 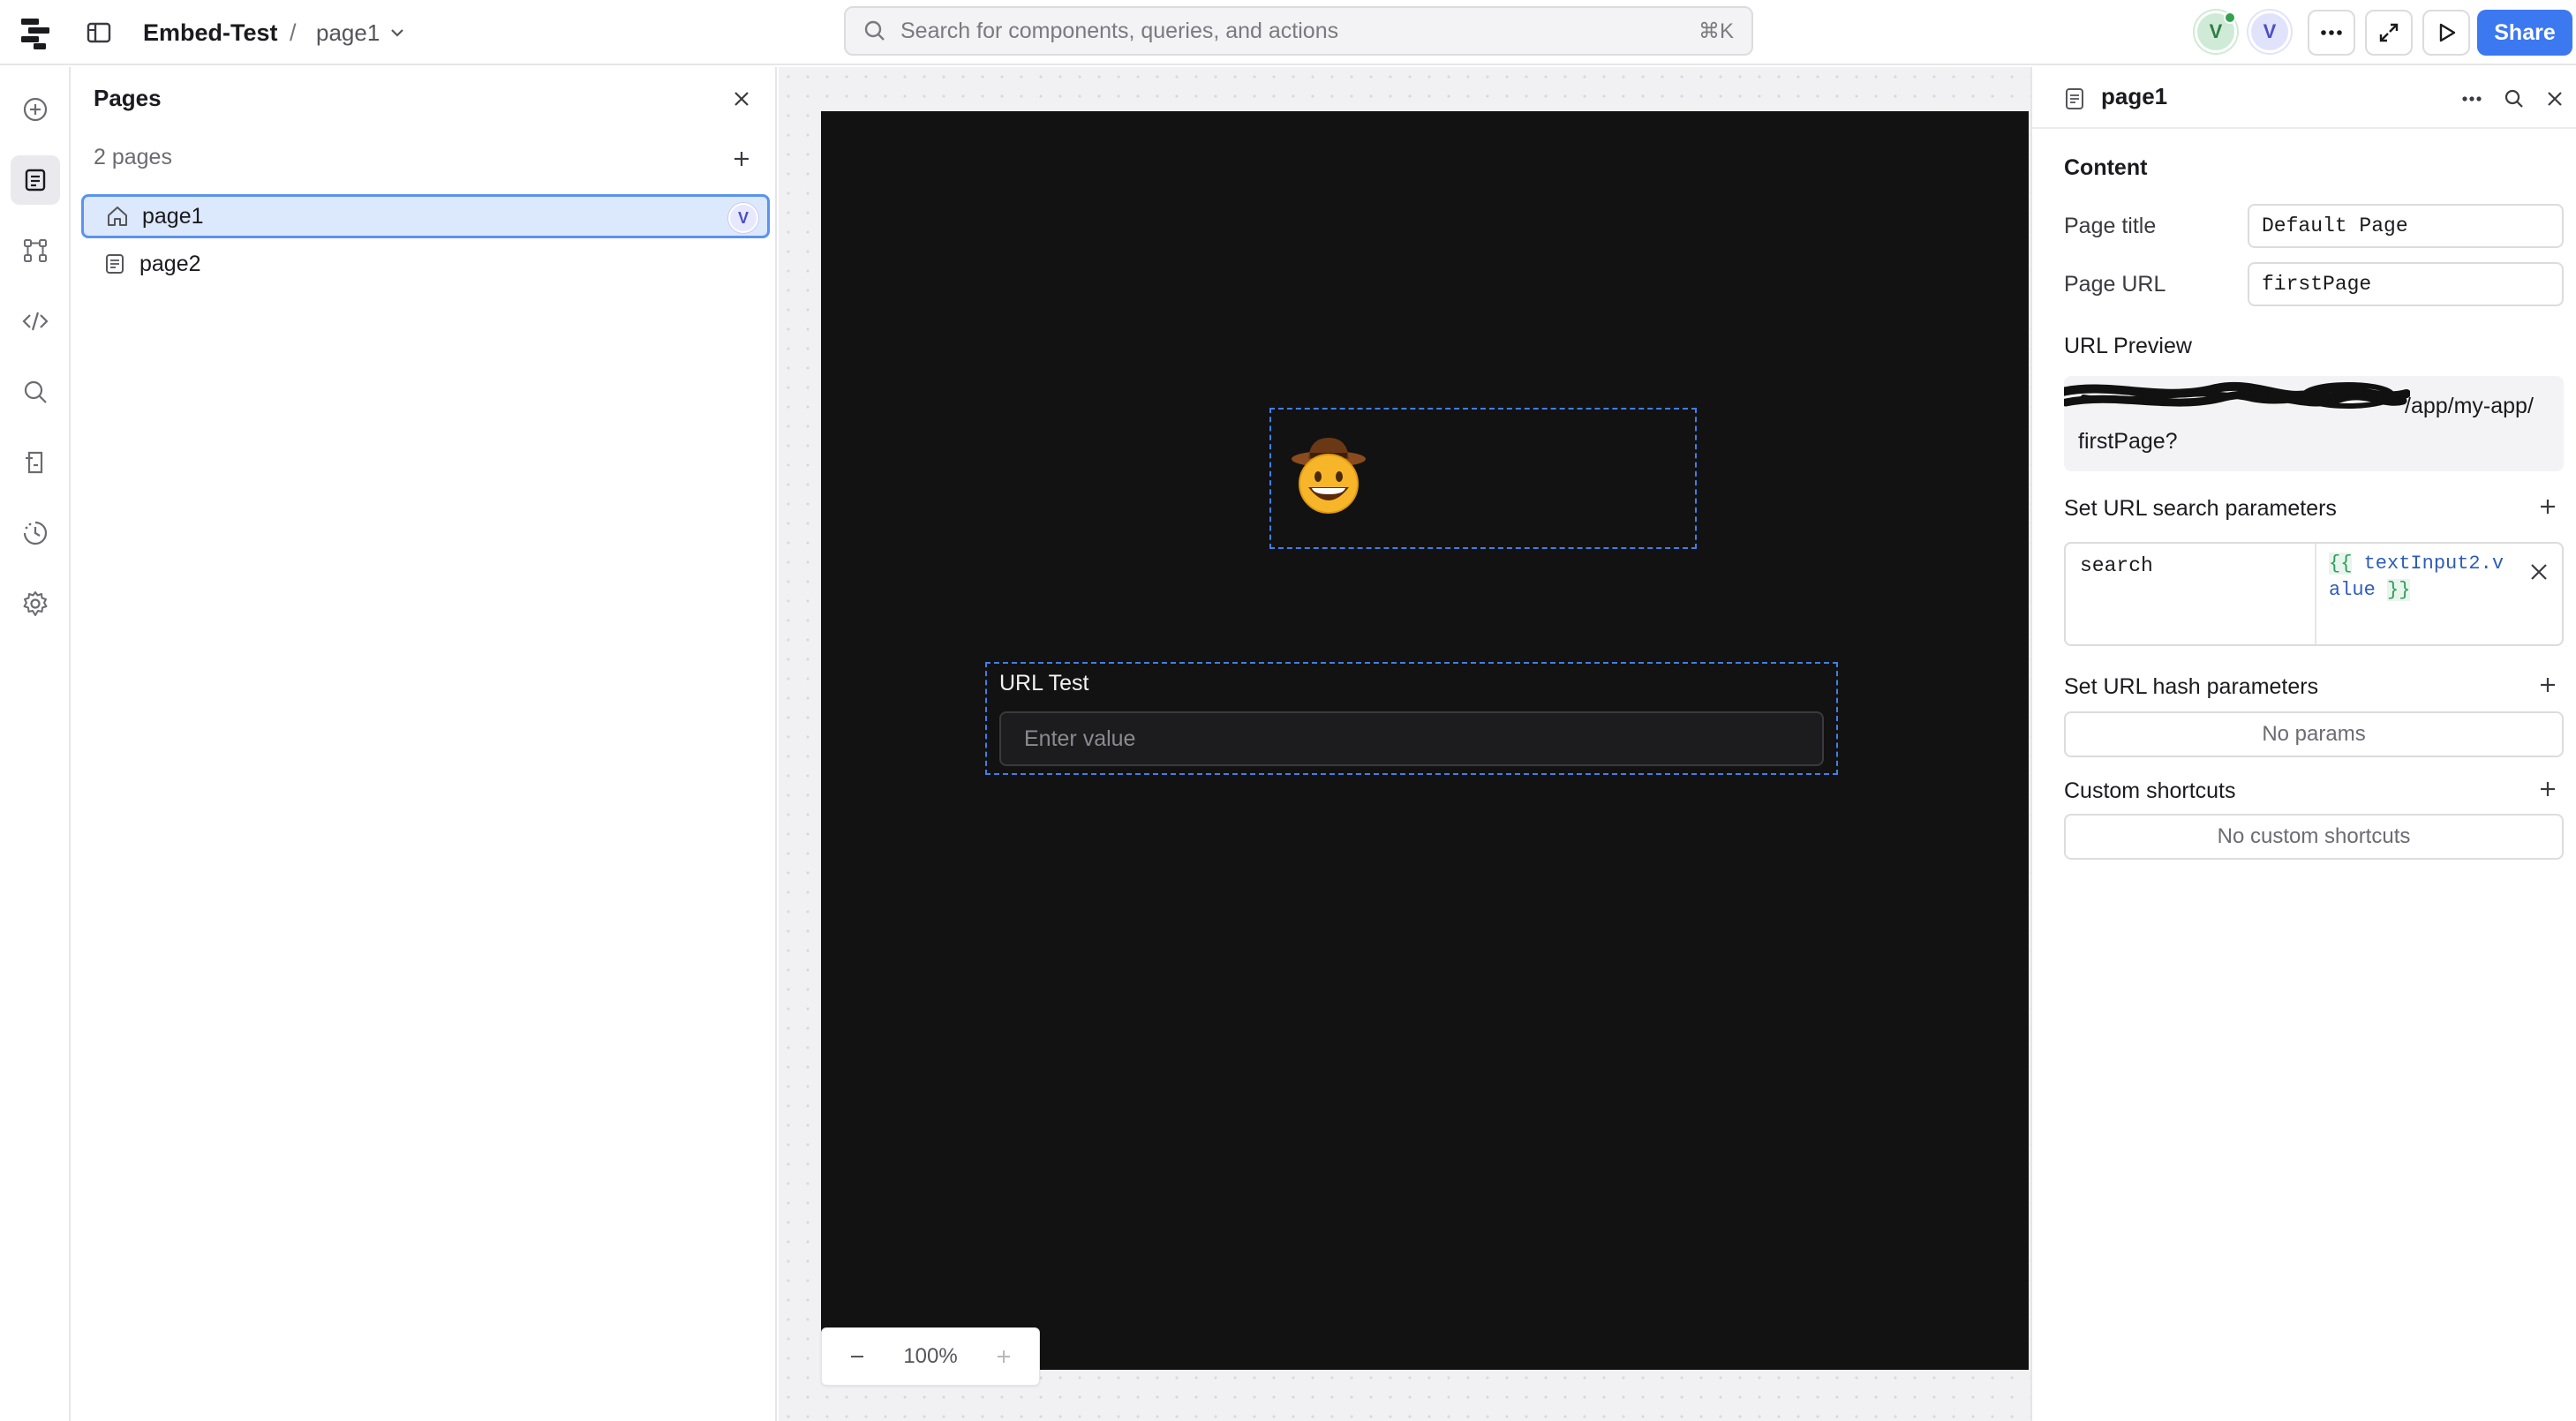 I want to click on page-count: 2 pages, so click(x=133, y=157).